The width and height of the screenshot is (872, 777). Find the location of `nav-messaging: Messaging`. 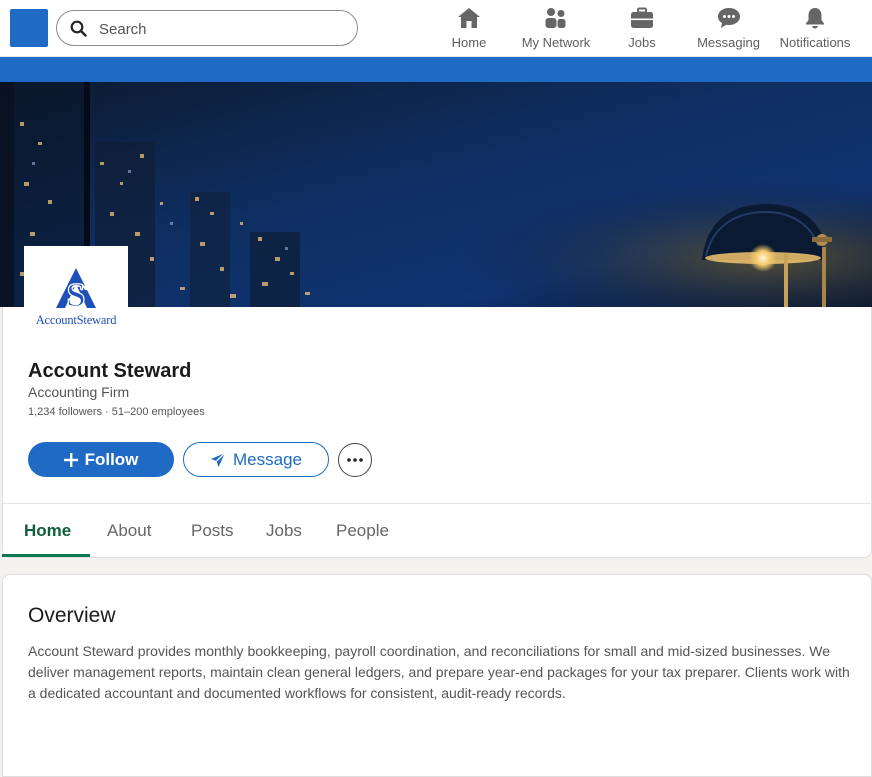

nav-messaging: Messaging is located at coordinates (728, 29).